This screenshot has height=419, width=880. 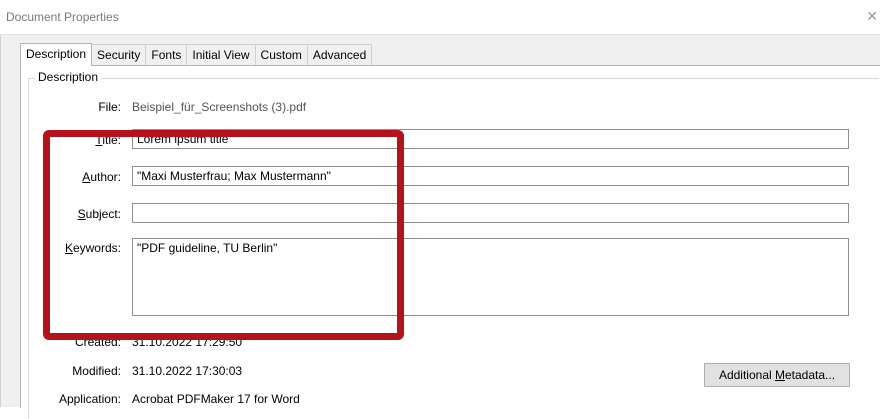 What do you see at coordinates (68, 77) in the screenshot?
I see `group-title: Description` at bounding box center [68, 77].